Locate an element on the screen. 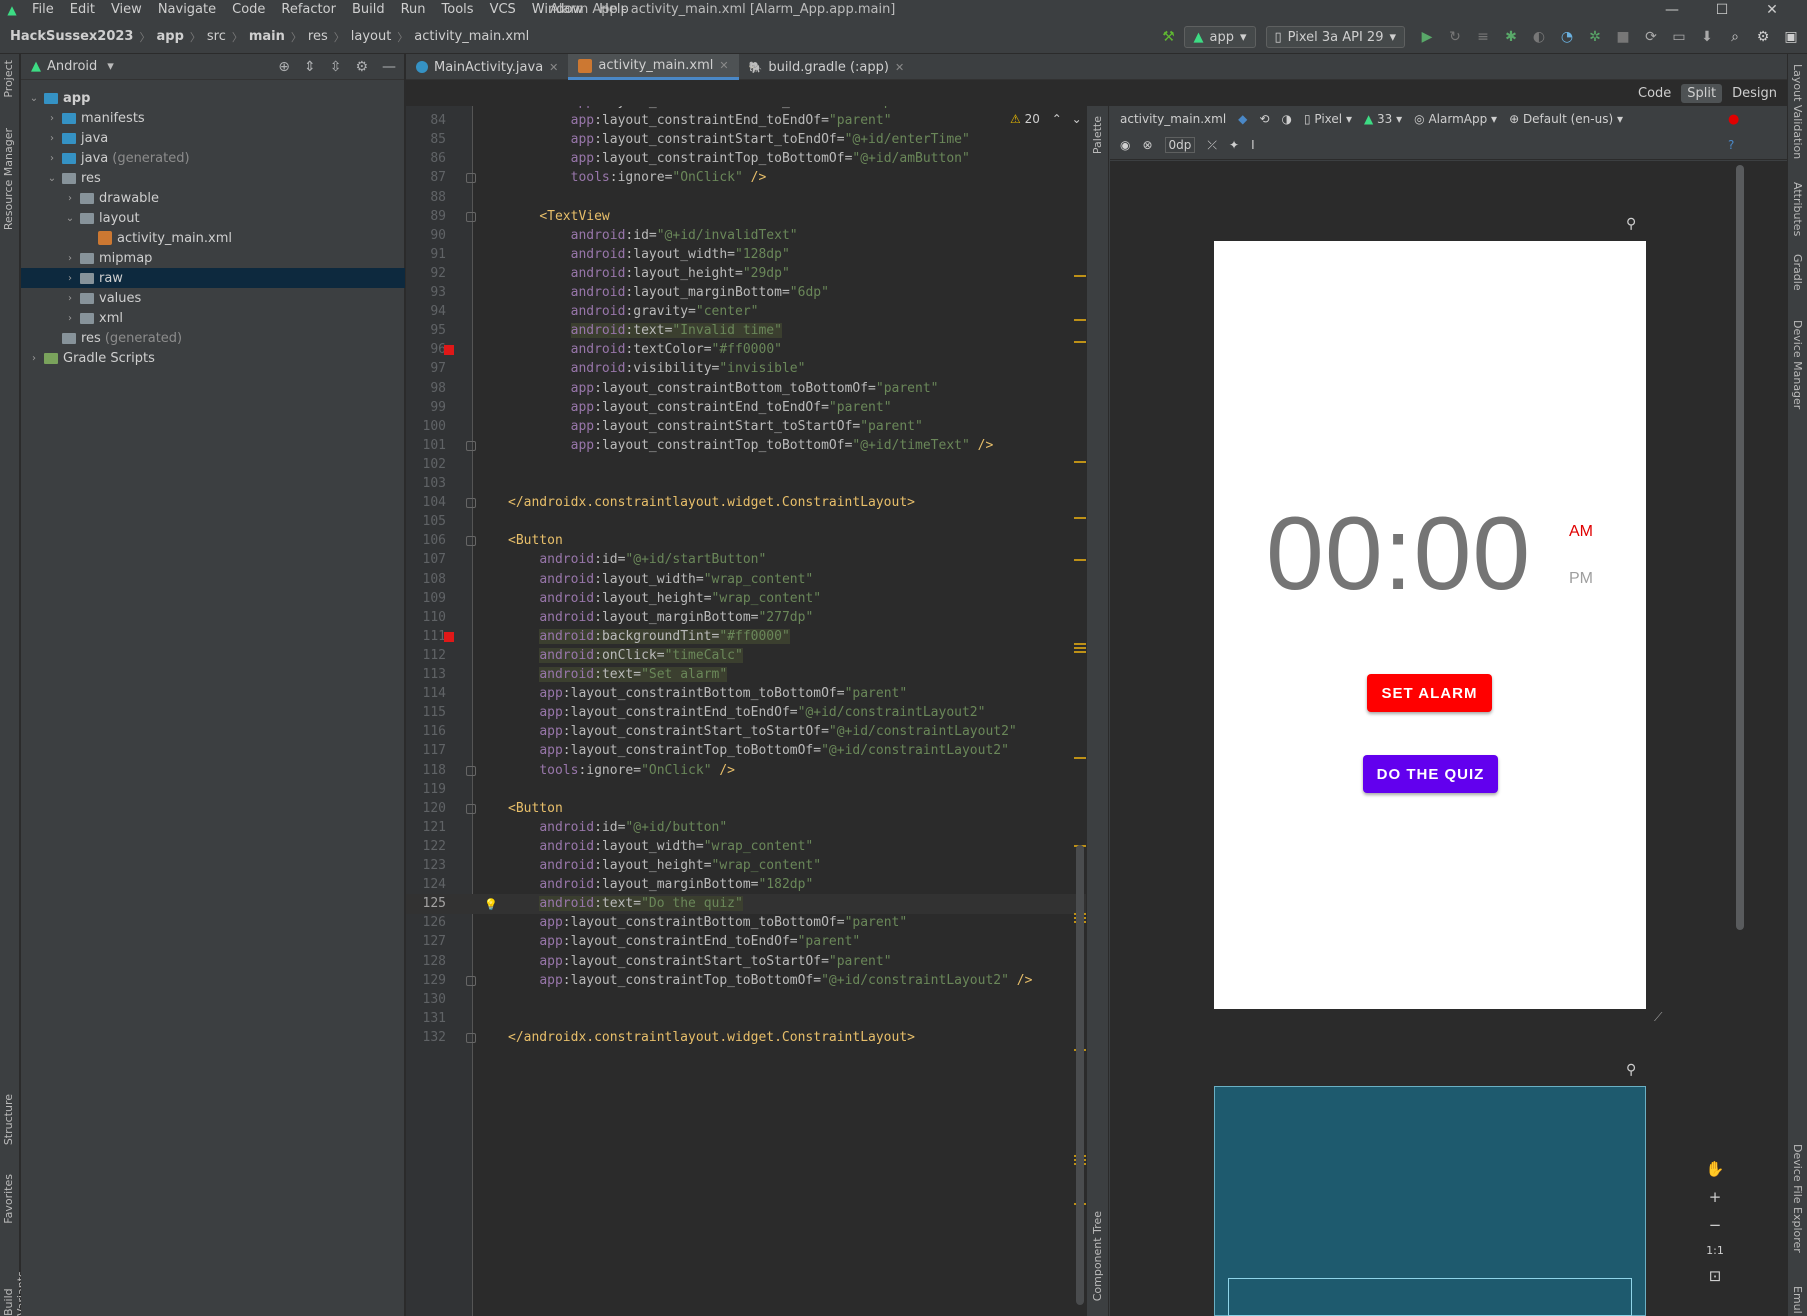  tool-tab-structure: Structure is located at coordinates (8, 1119).